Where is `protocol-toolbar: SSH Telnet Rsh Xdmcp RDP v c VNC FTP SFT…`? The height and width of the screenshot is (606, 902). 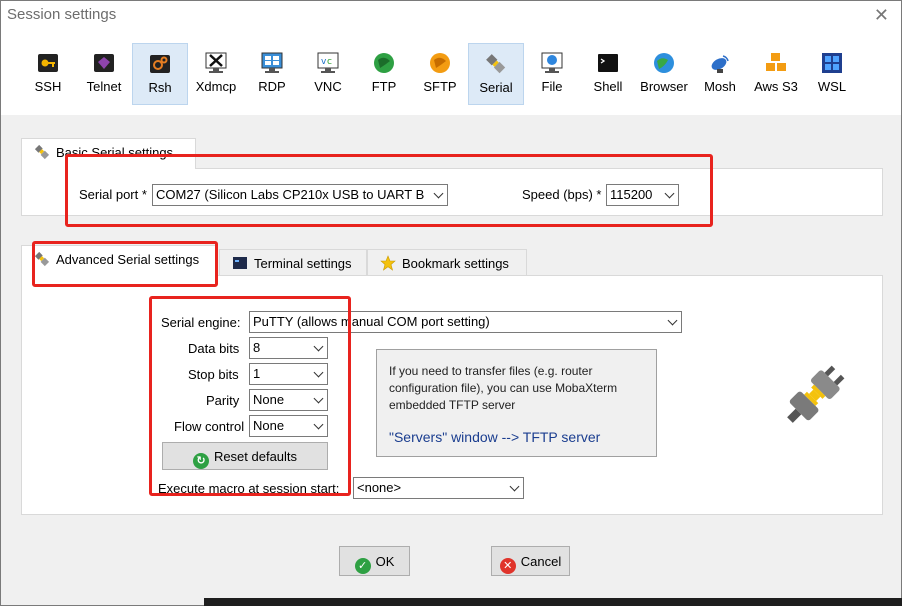 protocol-toolbar: SSH Telnet Rsh Xdmcp RDP v c VNC FTP SFT… is located at coordinates (451, 73).